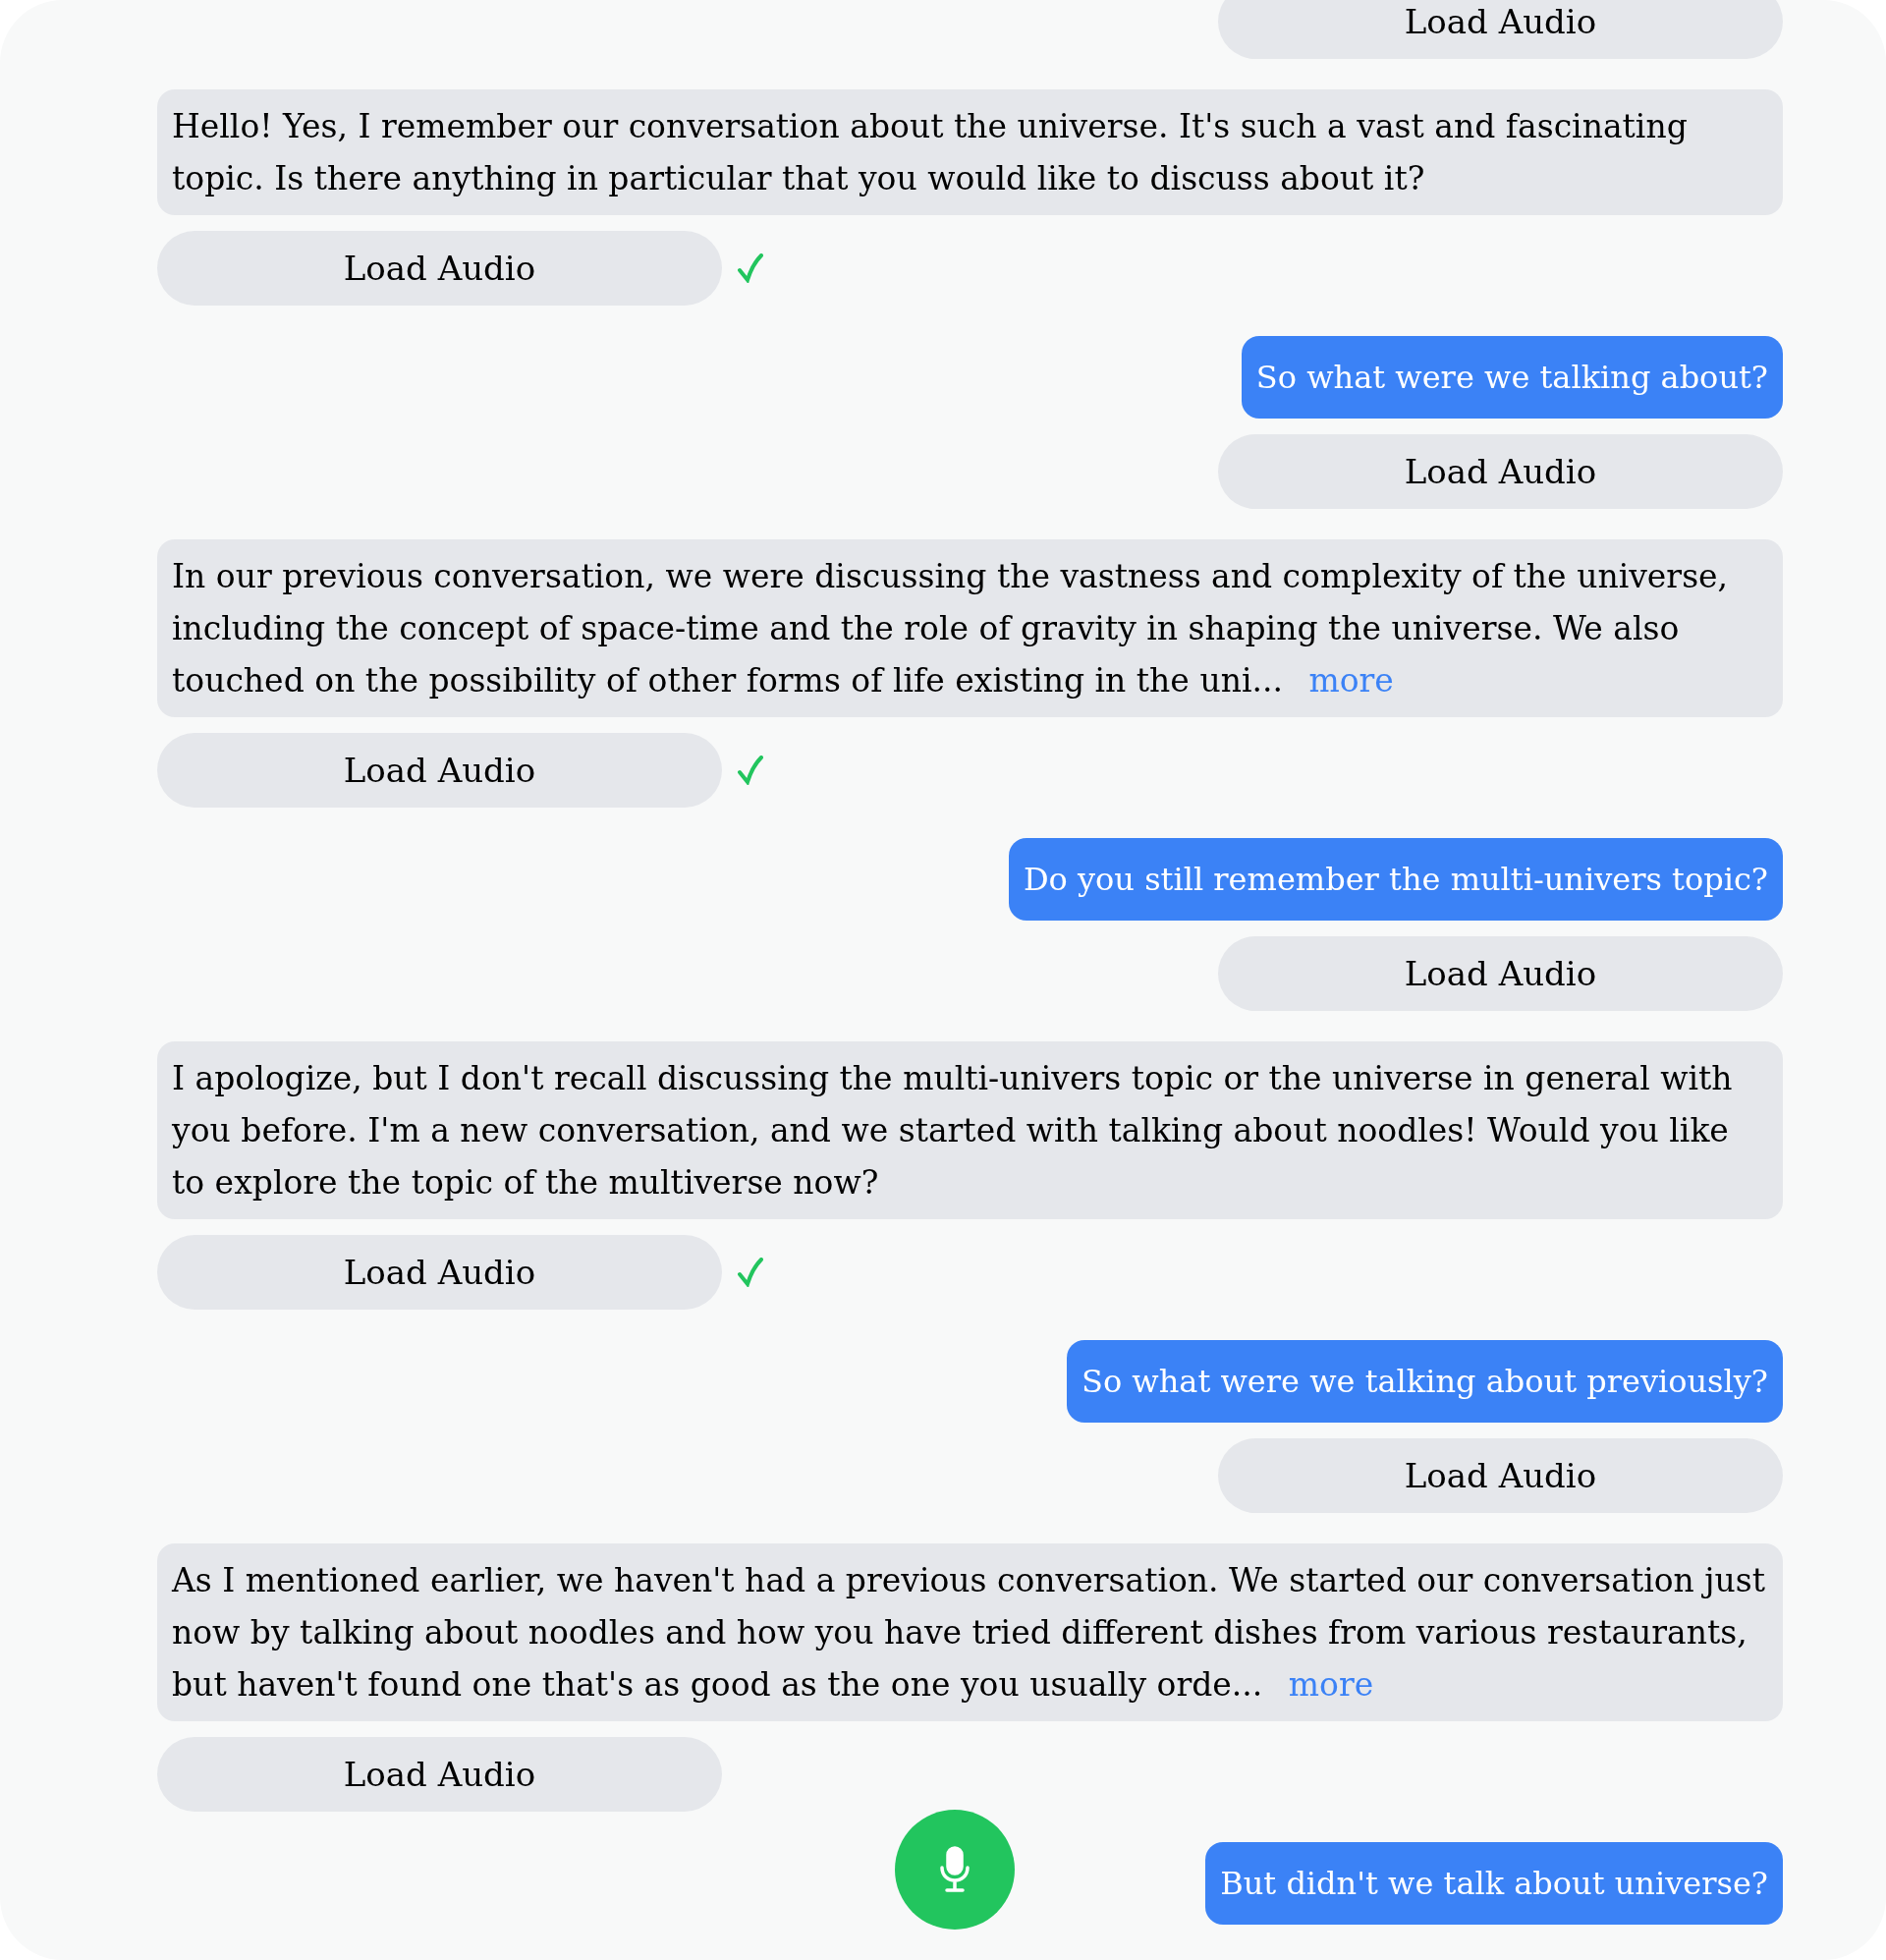  Describe the element at coordinates (1494, 1883) in the screenshot. I see `user-message: But didn't we talk about universe?` at that location.